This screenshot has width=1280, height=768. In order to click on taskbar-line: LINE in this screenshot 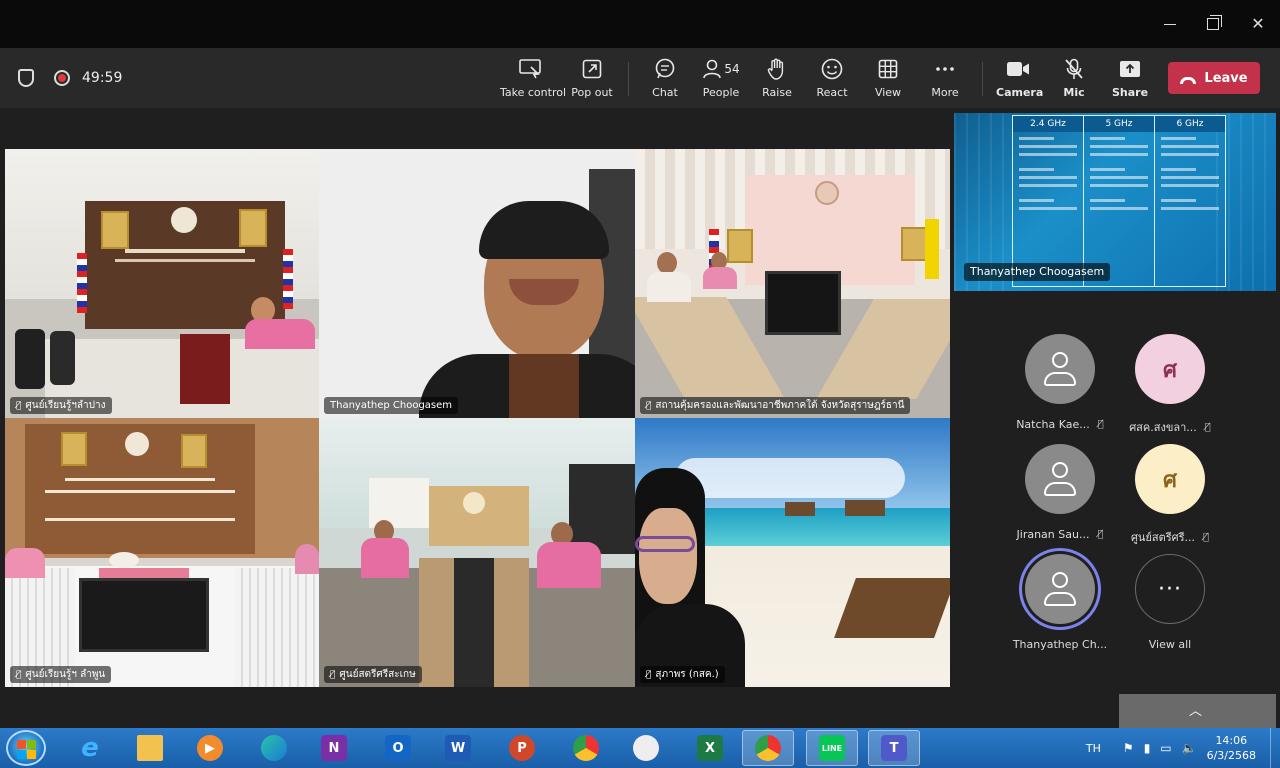, I will do `click(832, 748)`.